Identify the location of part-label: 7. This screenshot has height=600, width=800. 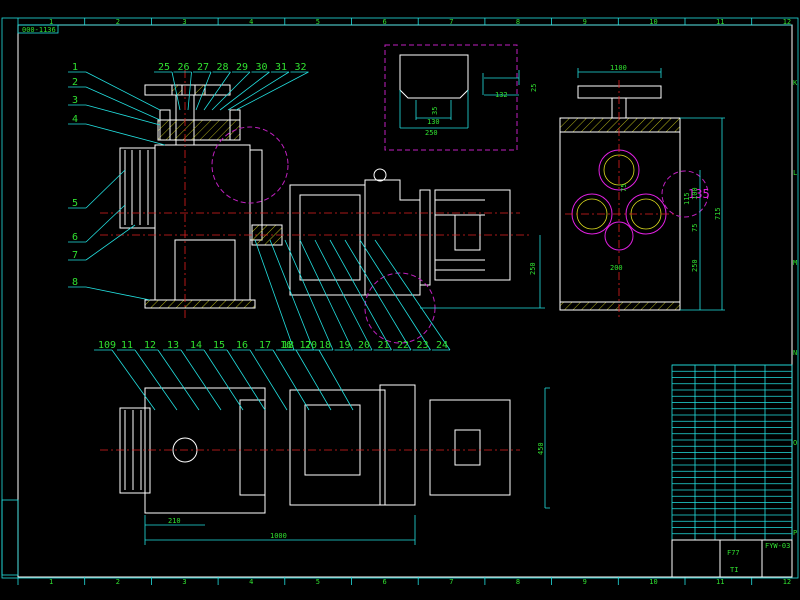
(75, 255).